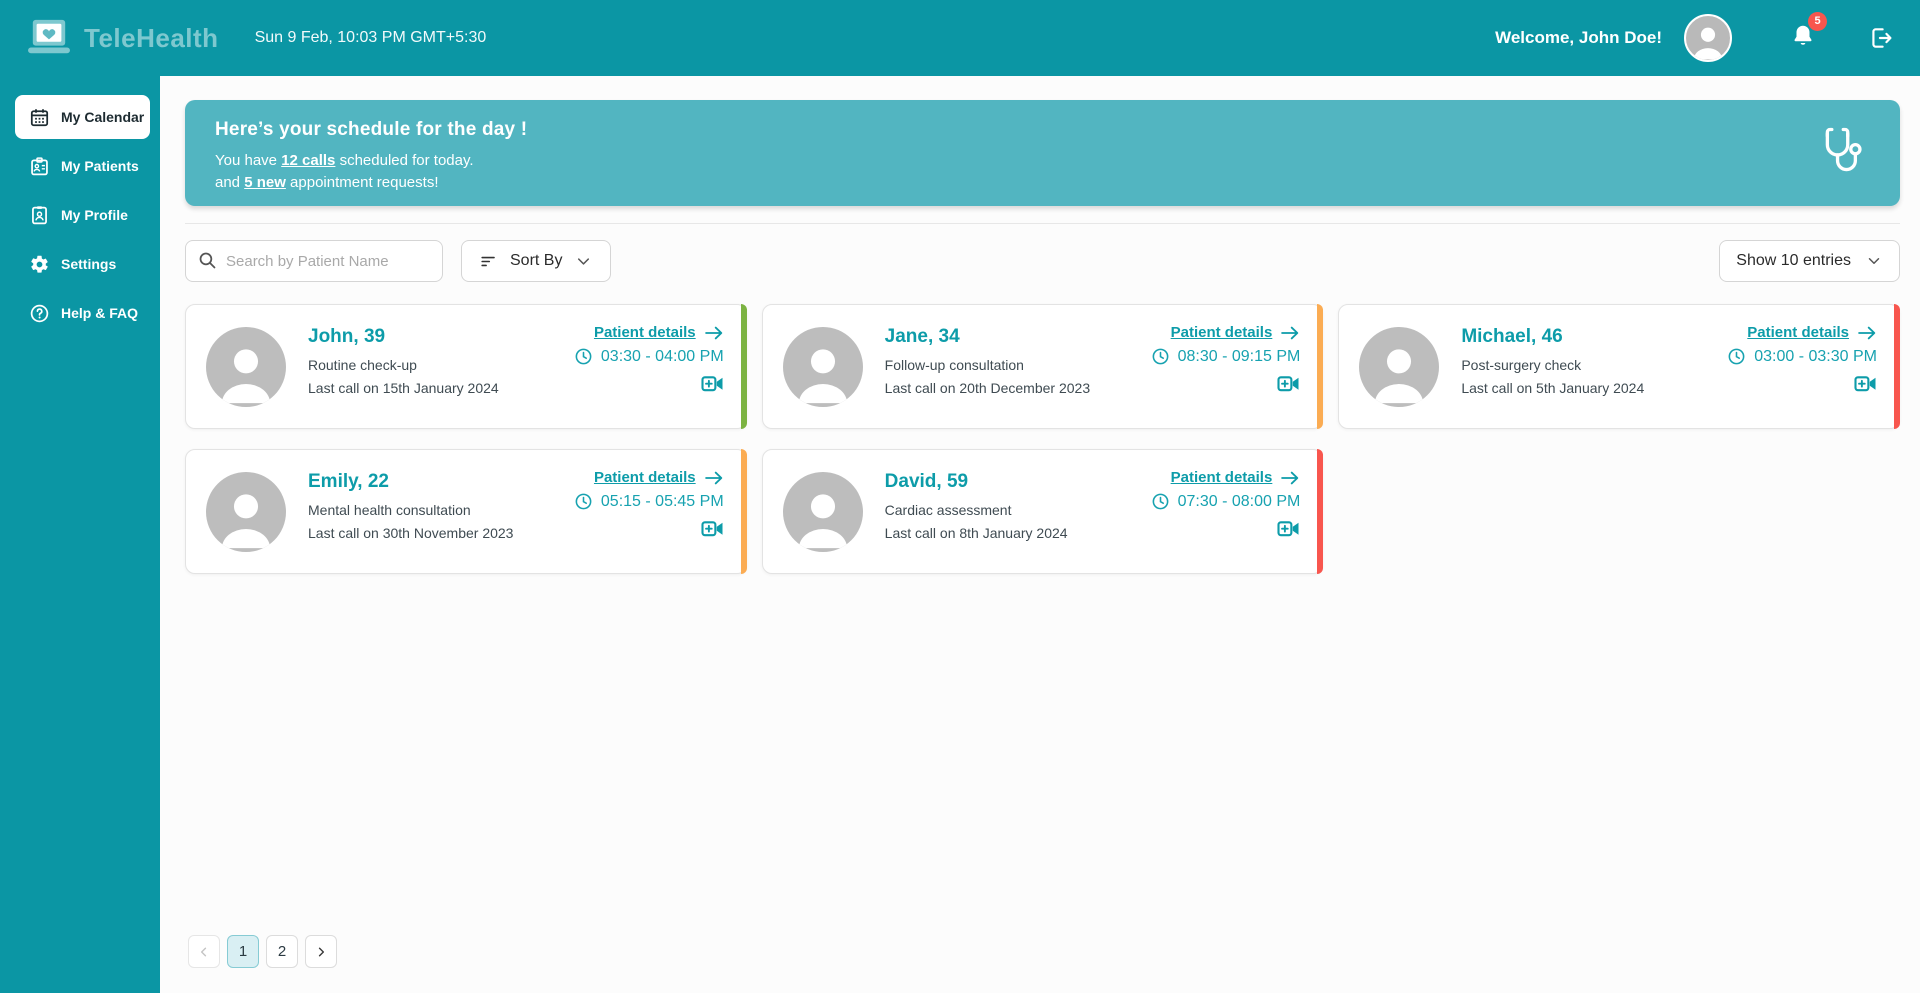  I want to click on sidebar-item-label: My Patients, so click(100, 166).